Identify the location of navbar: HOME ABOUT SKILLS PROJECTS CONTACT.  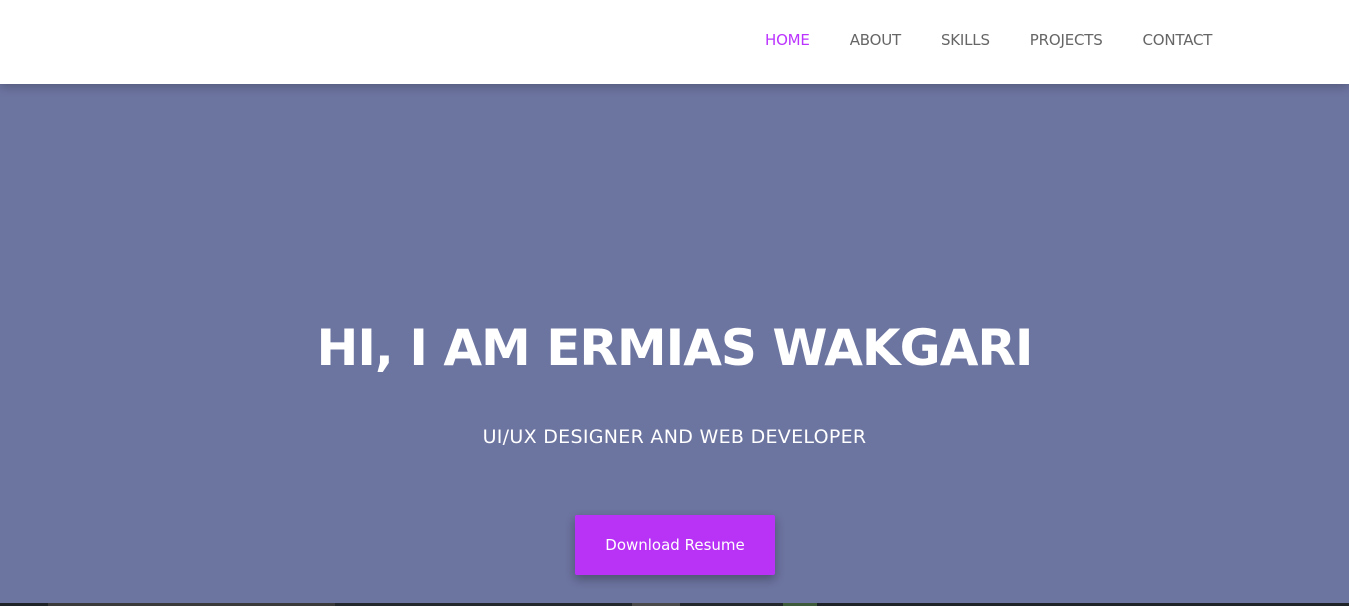
(674, 42).